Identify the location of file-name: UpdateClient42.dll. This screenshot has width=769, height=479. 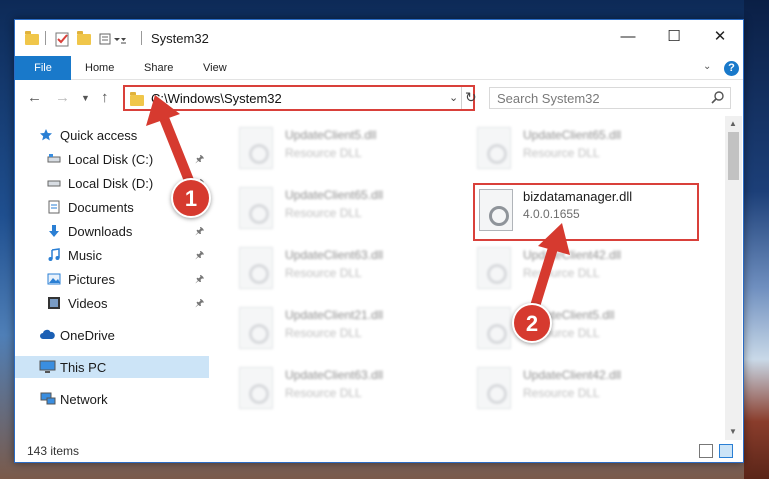
(572, 375).